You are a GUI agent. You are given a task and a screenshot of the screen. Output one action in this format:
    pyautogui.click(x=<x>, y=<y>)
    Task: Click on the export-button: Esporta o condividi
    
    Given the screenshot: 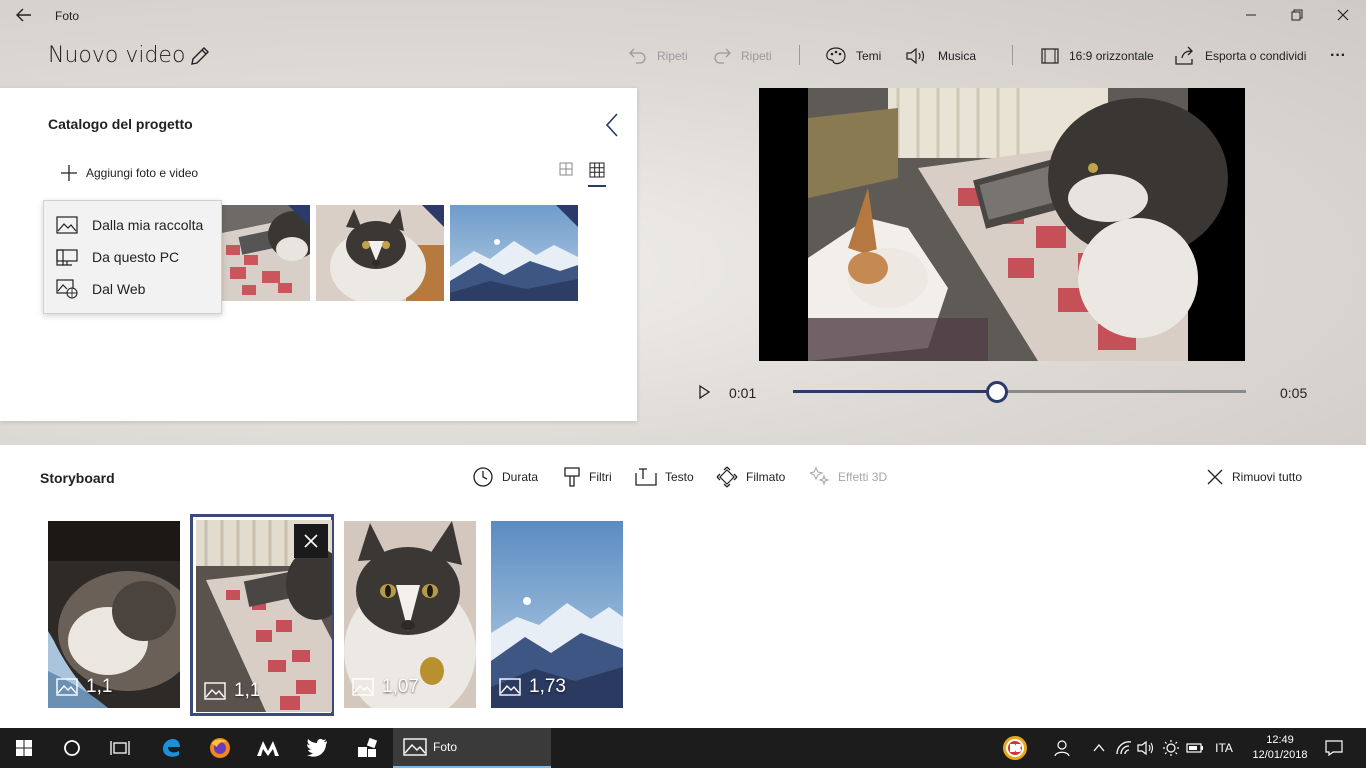 What is the action you would take?
    pyautogui.click(x=1240, y=56)
    